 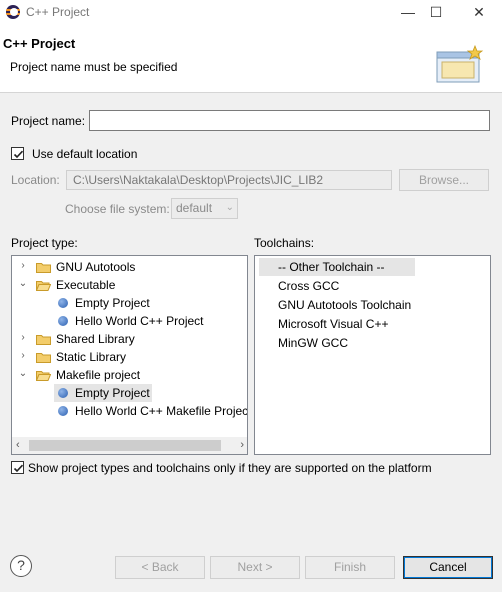 I want to click on maximize-button: ☐, so click(x=436, y=13).